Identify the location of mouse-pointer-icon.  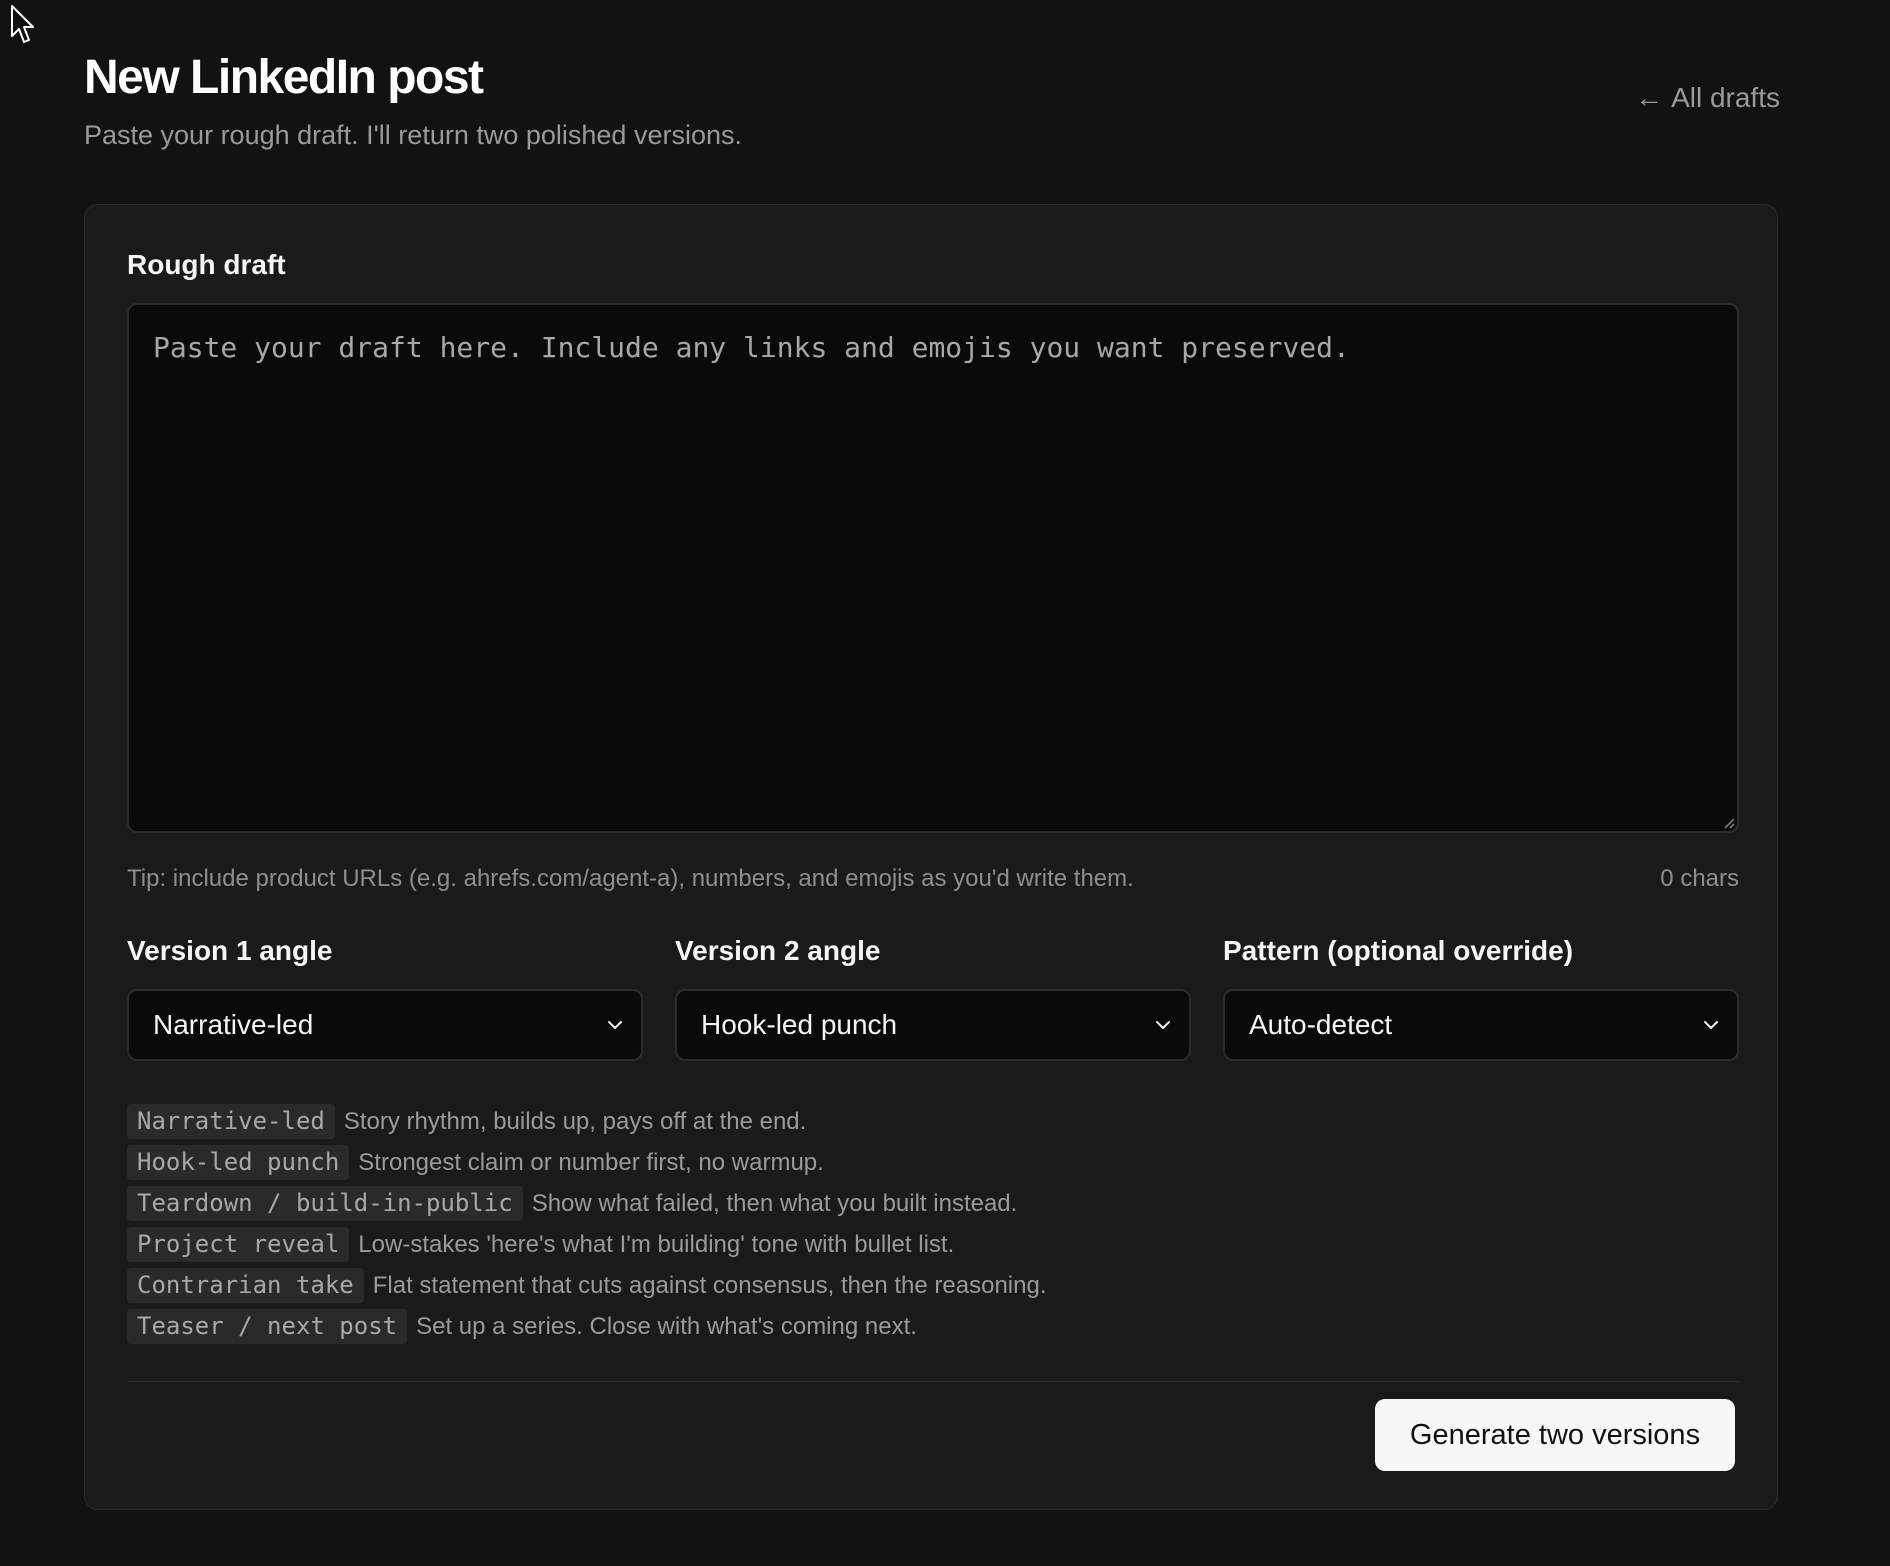
(22, 24).